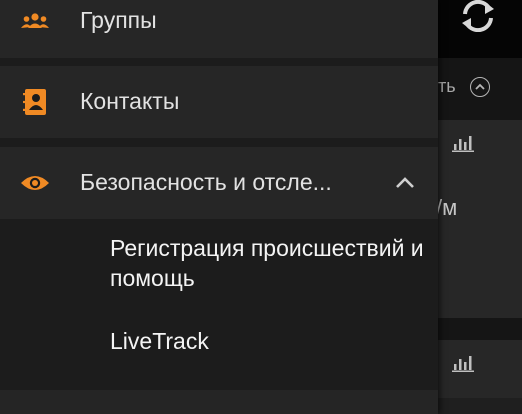 This screenshot has width=522, height=414. I want to click on collapse-label: ть, so click(447, 86).